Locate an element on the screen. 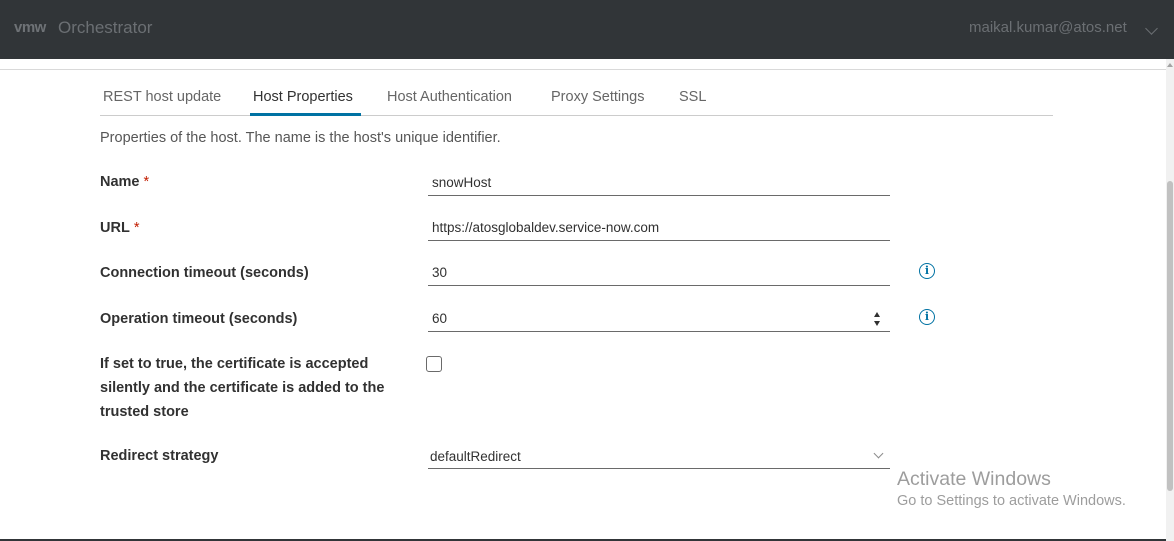 This screenshot has width=1174, height=541. name-label: Name * is located at coordinates (124, 182).